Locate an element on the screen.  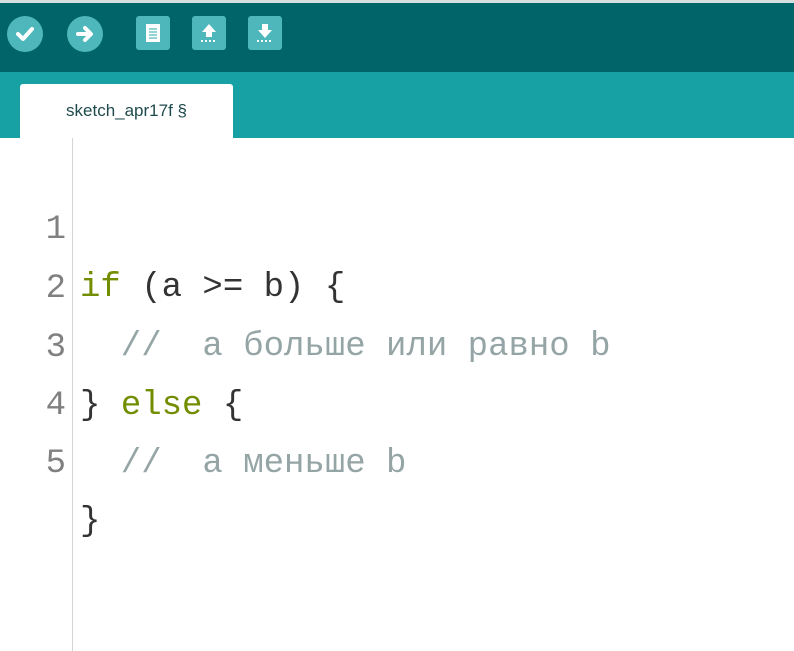
arrow-right-icon is located at coordinates (84, 34).